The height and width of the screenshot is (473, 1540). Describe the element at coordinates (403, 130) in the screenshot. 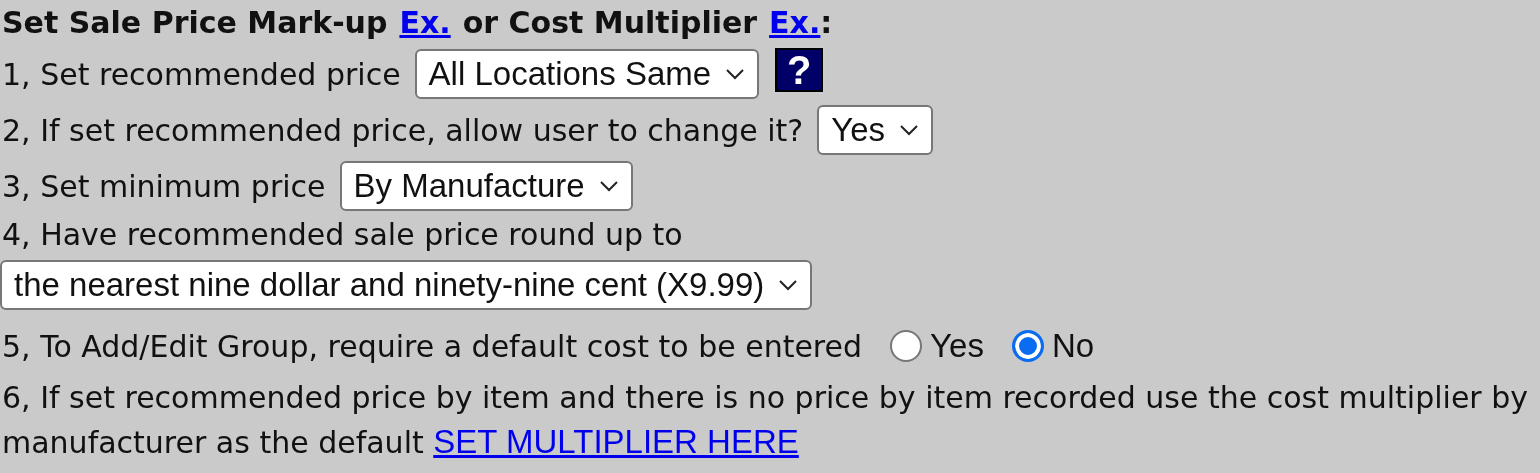

I see `setting-label: 2, If set recommended price, allow user to change it?` at that location.